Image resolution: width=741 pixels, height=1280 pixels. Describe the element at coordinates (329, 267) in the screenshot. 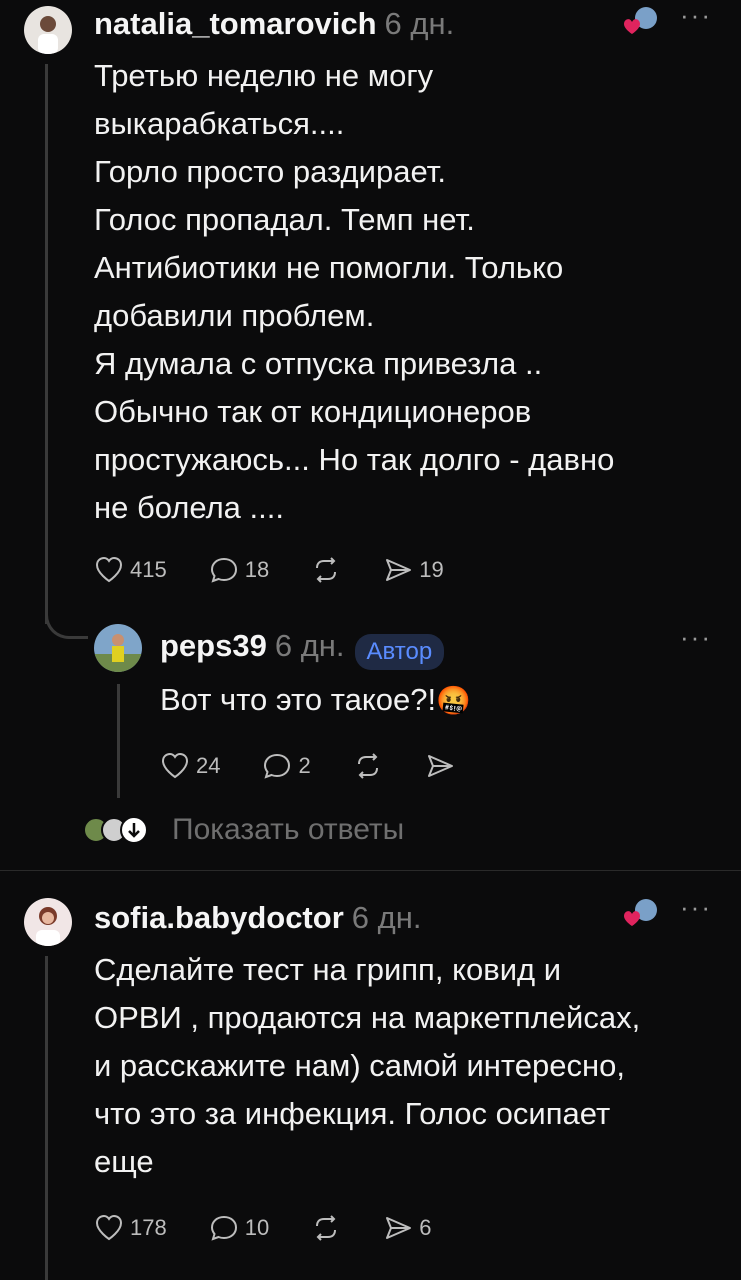

I see `post-line: Антибиотики не помогли. Только` at that location.